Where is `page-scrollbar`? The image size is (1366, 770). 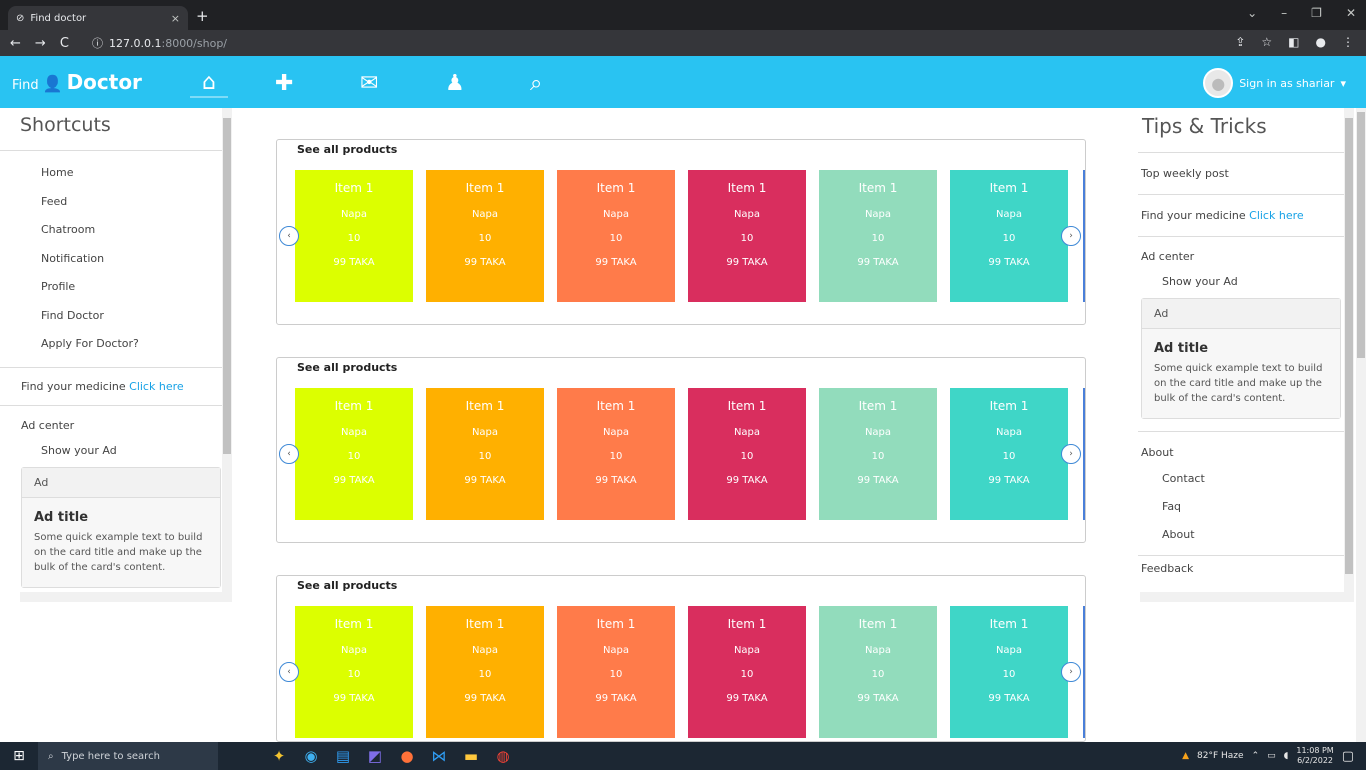 page-scrollbar is located at coordinates (1361, 425).